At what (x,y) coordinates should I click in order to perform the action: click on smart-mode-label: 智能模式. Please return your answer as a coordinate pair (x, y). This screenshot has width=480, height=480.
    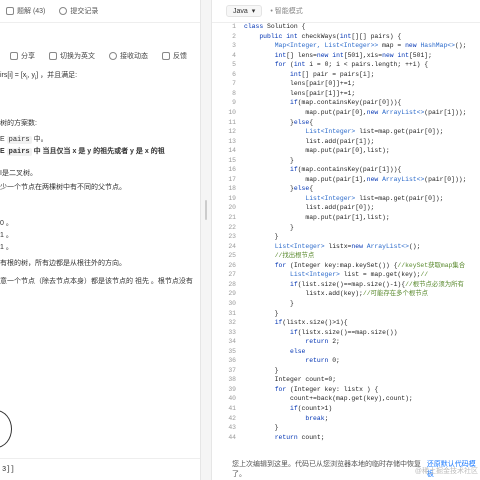
    Looking at the image, I should click on (288, 11).